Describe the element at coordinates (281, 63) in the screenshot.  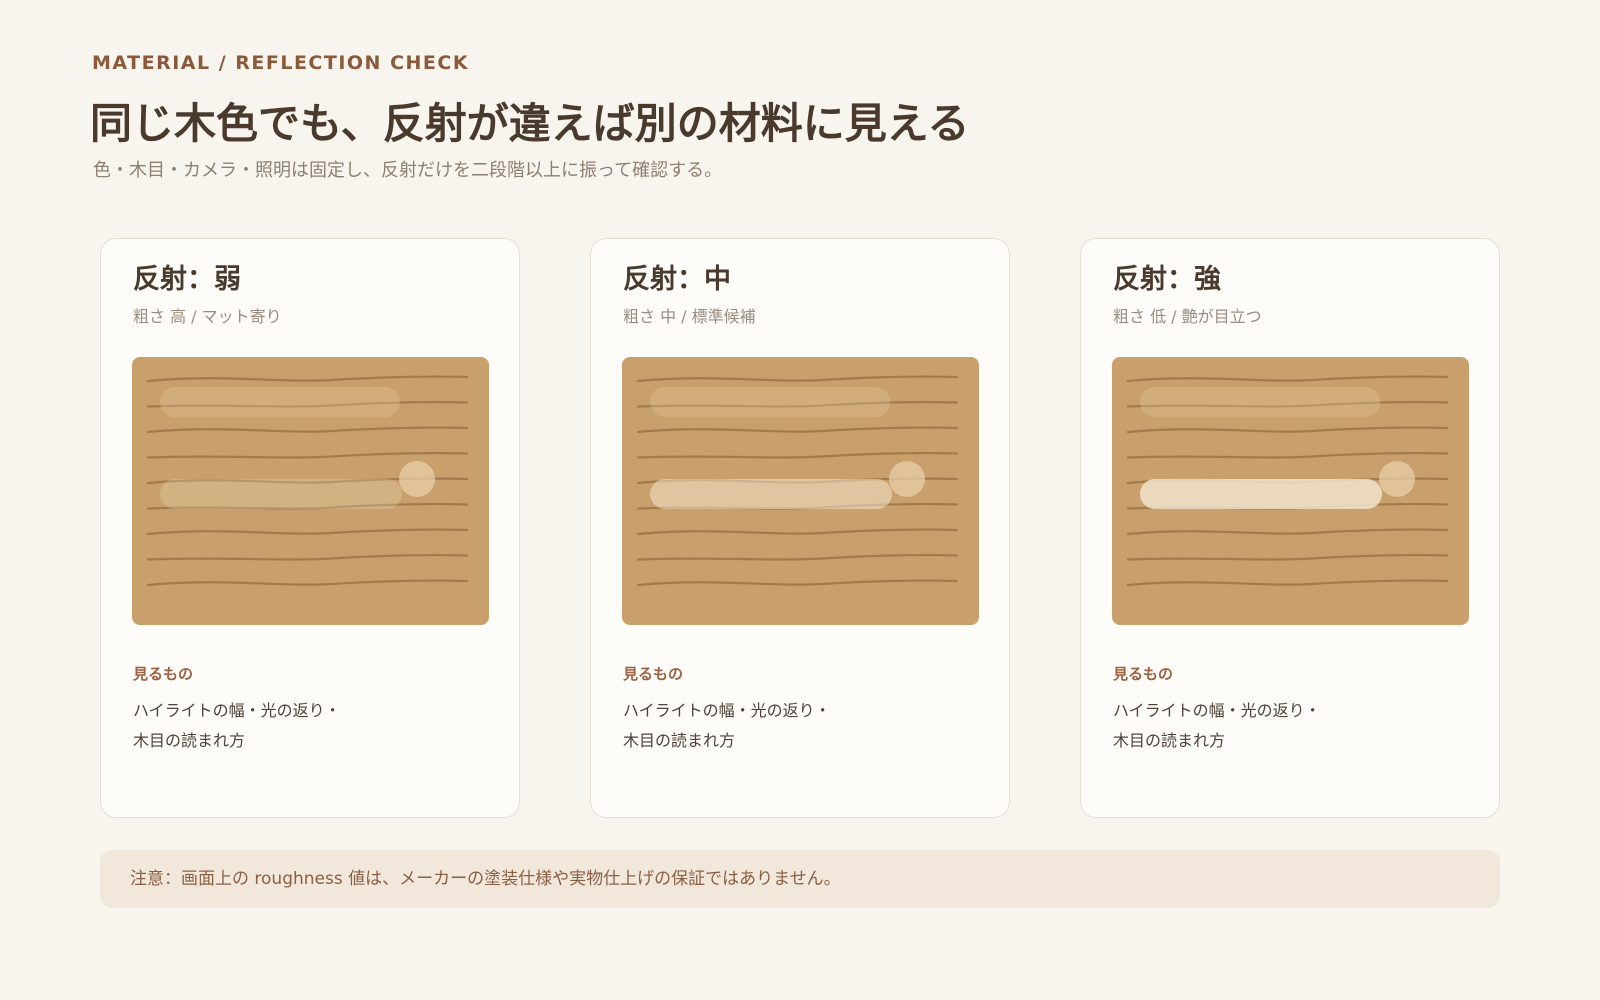
I see `eyebrow-label: MATERIAL / REFLECTION CHECK` at that location.